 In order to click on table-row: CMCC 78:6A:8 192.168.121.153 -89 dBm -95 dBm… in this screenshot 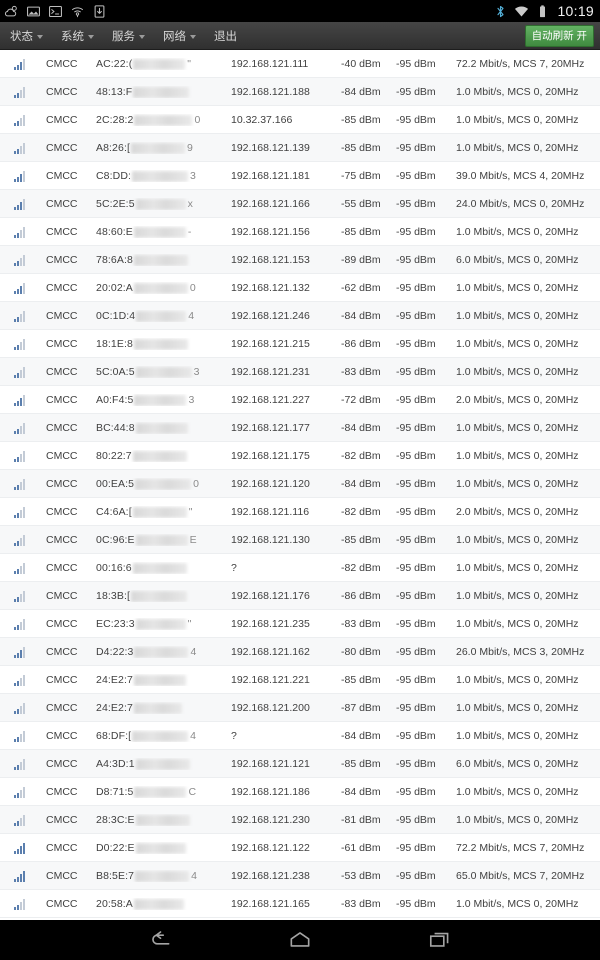, I will do `click(300, 260)`.